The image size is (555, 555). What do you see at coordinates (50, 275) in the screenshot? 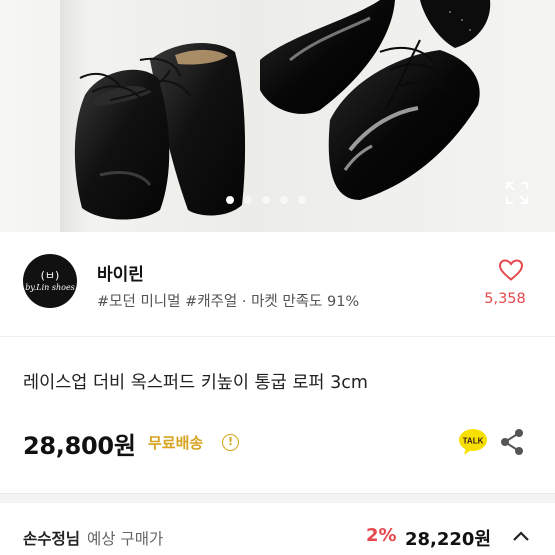
I see `seller-avatar-mark: (ㅂ)` at bounding box center [50, 275].